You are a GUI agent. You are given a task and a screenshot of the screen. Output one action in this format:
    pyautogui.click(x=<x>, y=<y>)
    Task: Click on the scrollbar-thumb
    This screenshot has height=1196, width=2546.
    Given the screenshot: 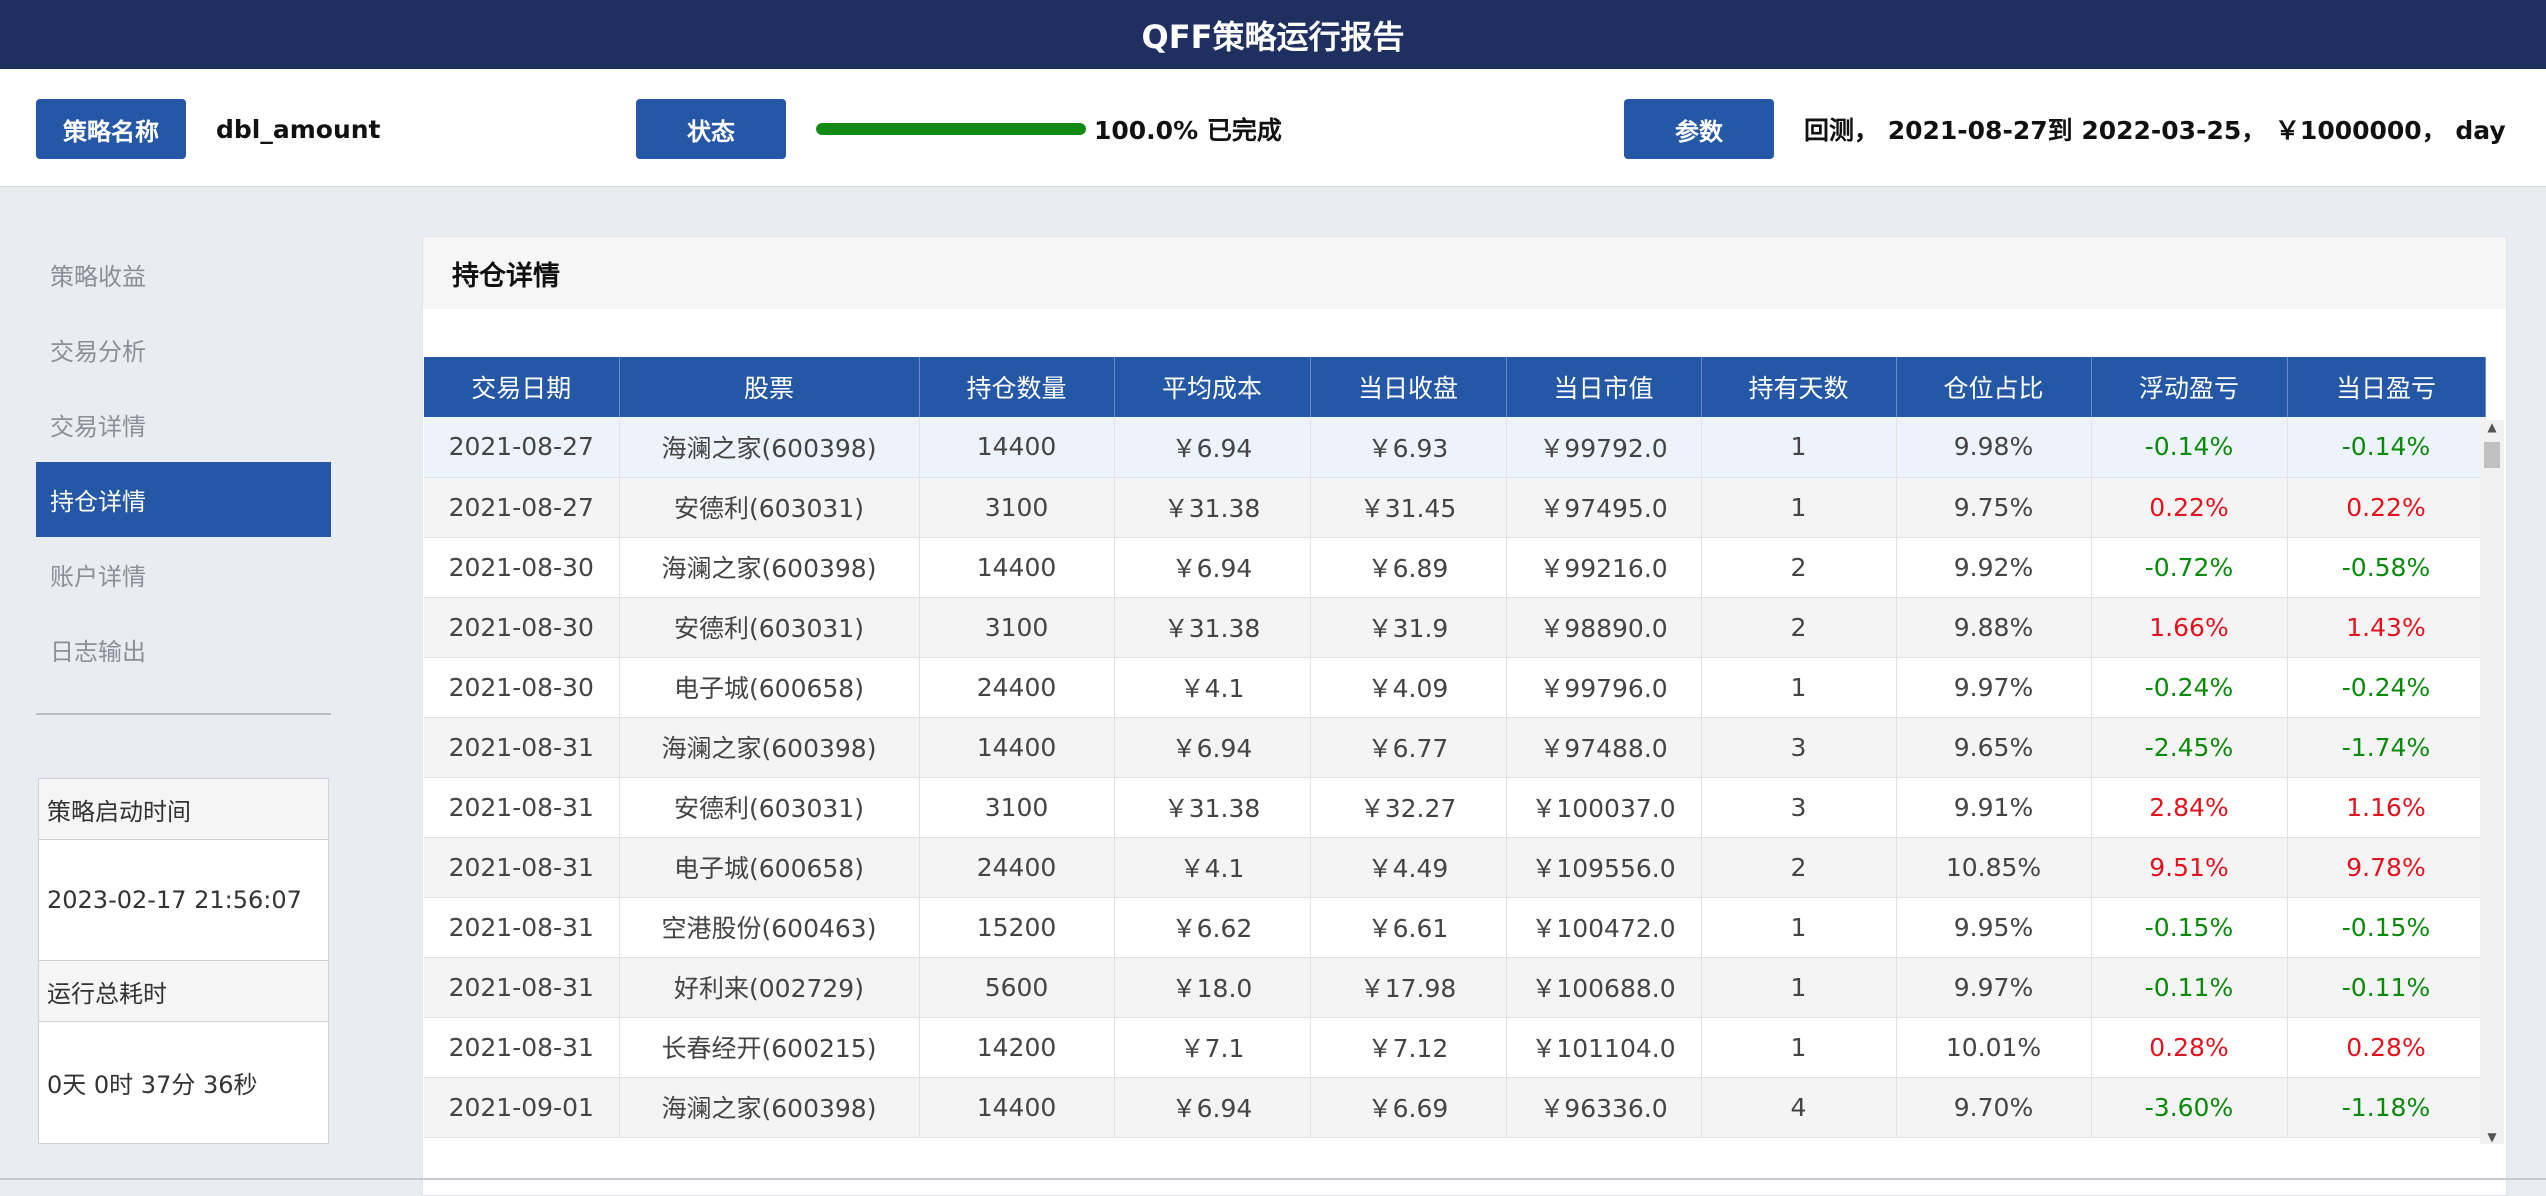 What is the action you would take?
    pyautogui.click(x=2492, y=455)
    